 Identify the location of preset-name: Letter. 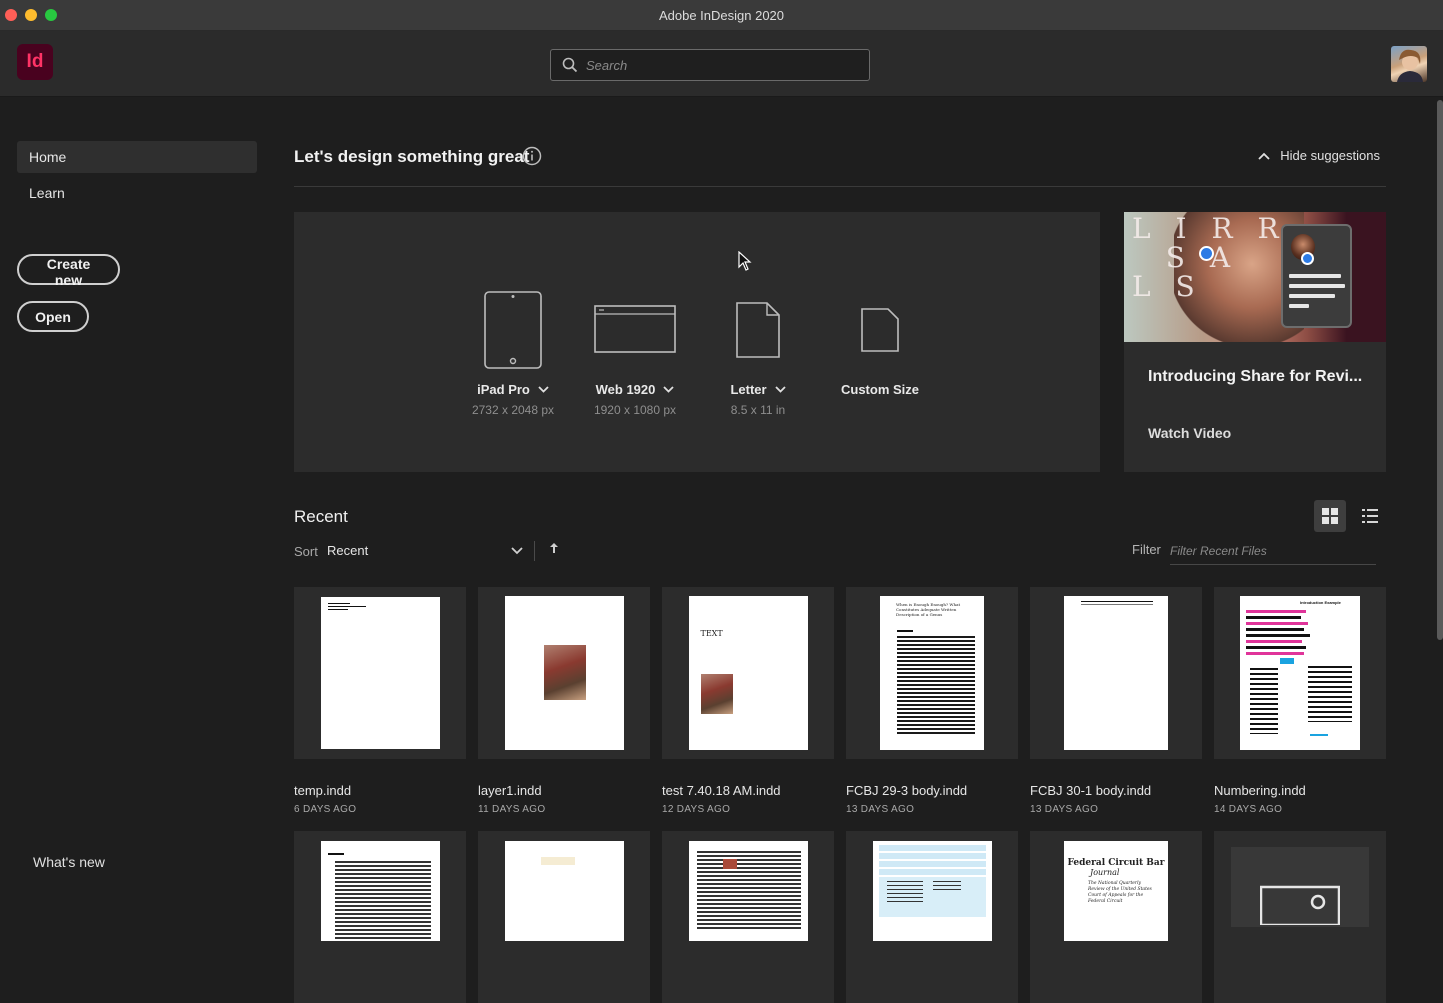
(748, 389).